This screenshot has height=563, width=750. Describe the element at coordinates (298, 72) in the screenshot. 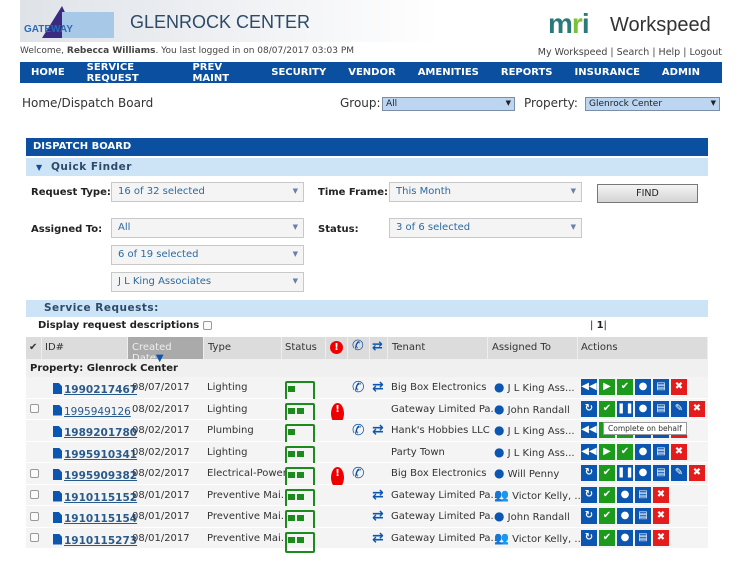

I see `nav-security: SECURITY` at that location.